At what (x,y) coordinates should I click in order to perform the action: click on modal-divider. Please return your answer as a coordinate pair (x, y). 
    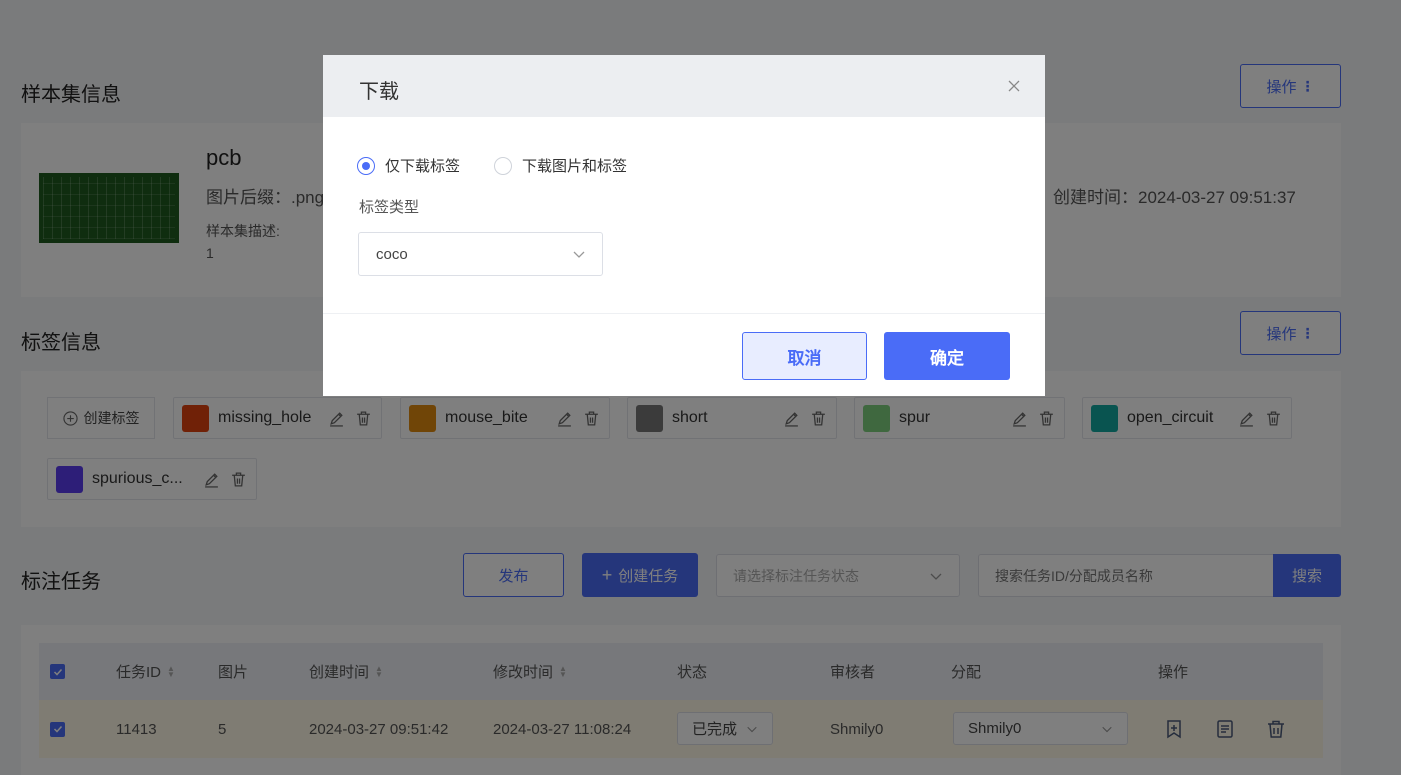
    Looking at the image, I should click on (684, 313).